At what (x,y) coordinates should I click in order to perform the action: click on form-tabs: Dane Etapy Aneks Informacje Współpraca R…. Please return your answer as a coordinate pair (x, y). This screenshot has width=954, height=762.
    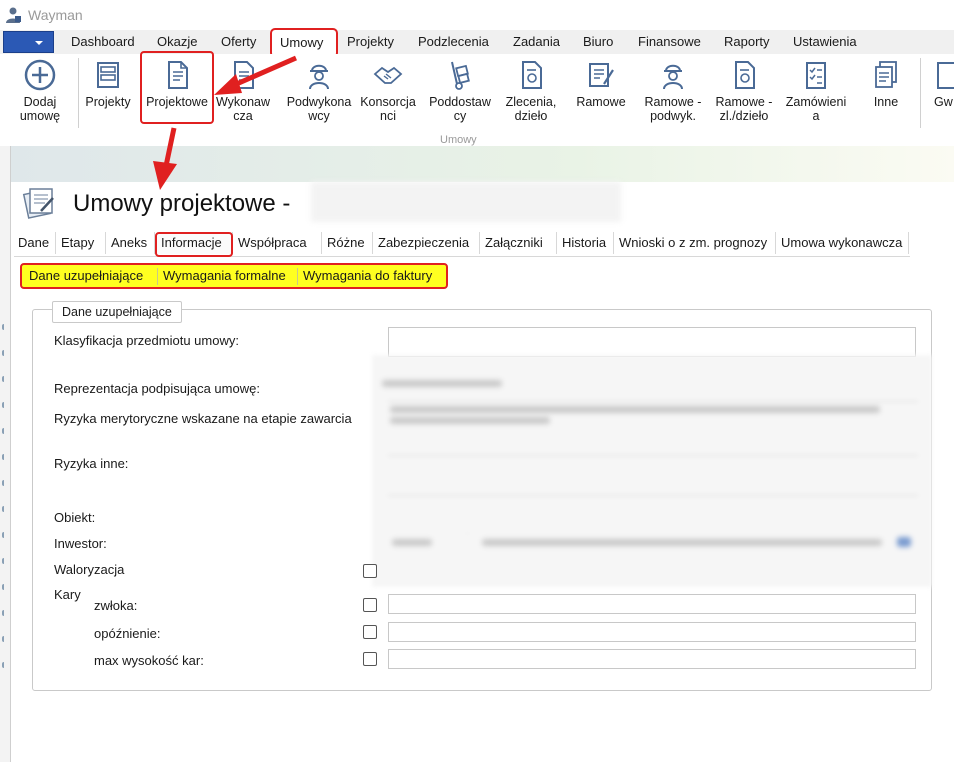
    Looking at the image, I should click on (464, 243).